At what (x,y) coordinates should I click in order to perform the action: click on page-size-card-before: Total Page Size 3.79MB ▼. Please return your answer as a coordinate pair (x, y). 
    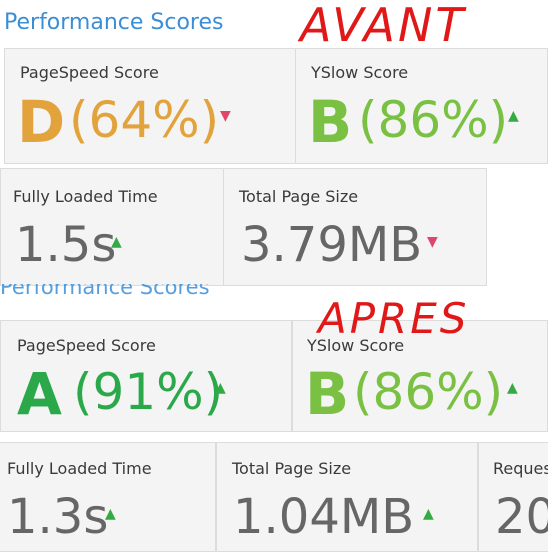
    Looking at the image, I should click on (355, 227).